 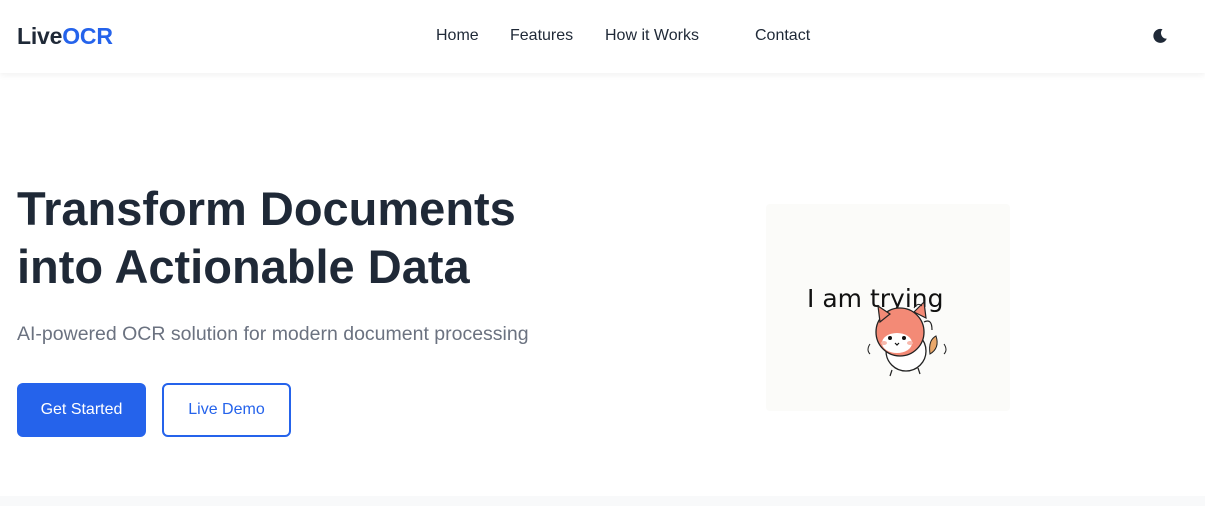 I want to click on nav-link-how-it-works: How it Works, so click(x=652, y=36).